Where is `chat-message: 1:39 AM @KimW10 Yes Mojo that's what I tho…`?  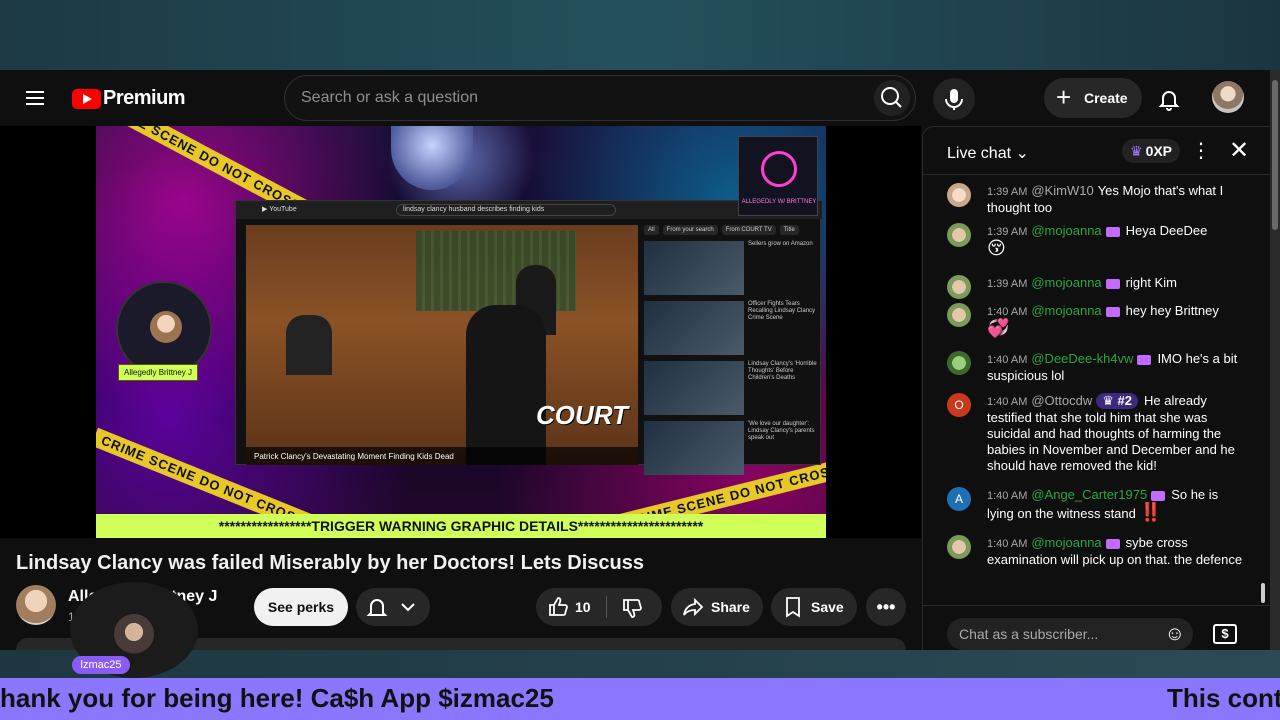
chat-message: 1:39 AM @KimW10 Yes Mojo that's what I tho… is located at coordinates (1097, 199).